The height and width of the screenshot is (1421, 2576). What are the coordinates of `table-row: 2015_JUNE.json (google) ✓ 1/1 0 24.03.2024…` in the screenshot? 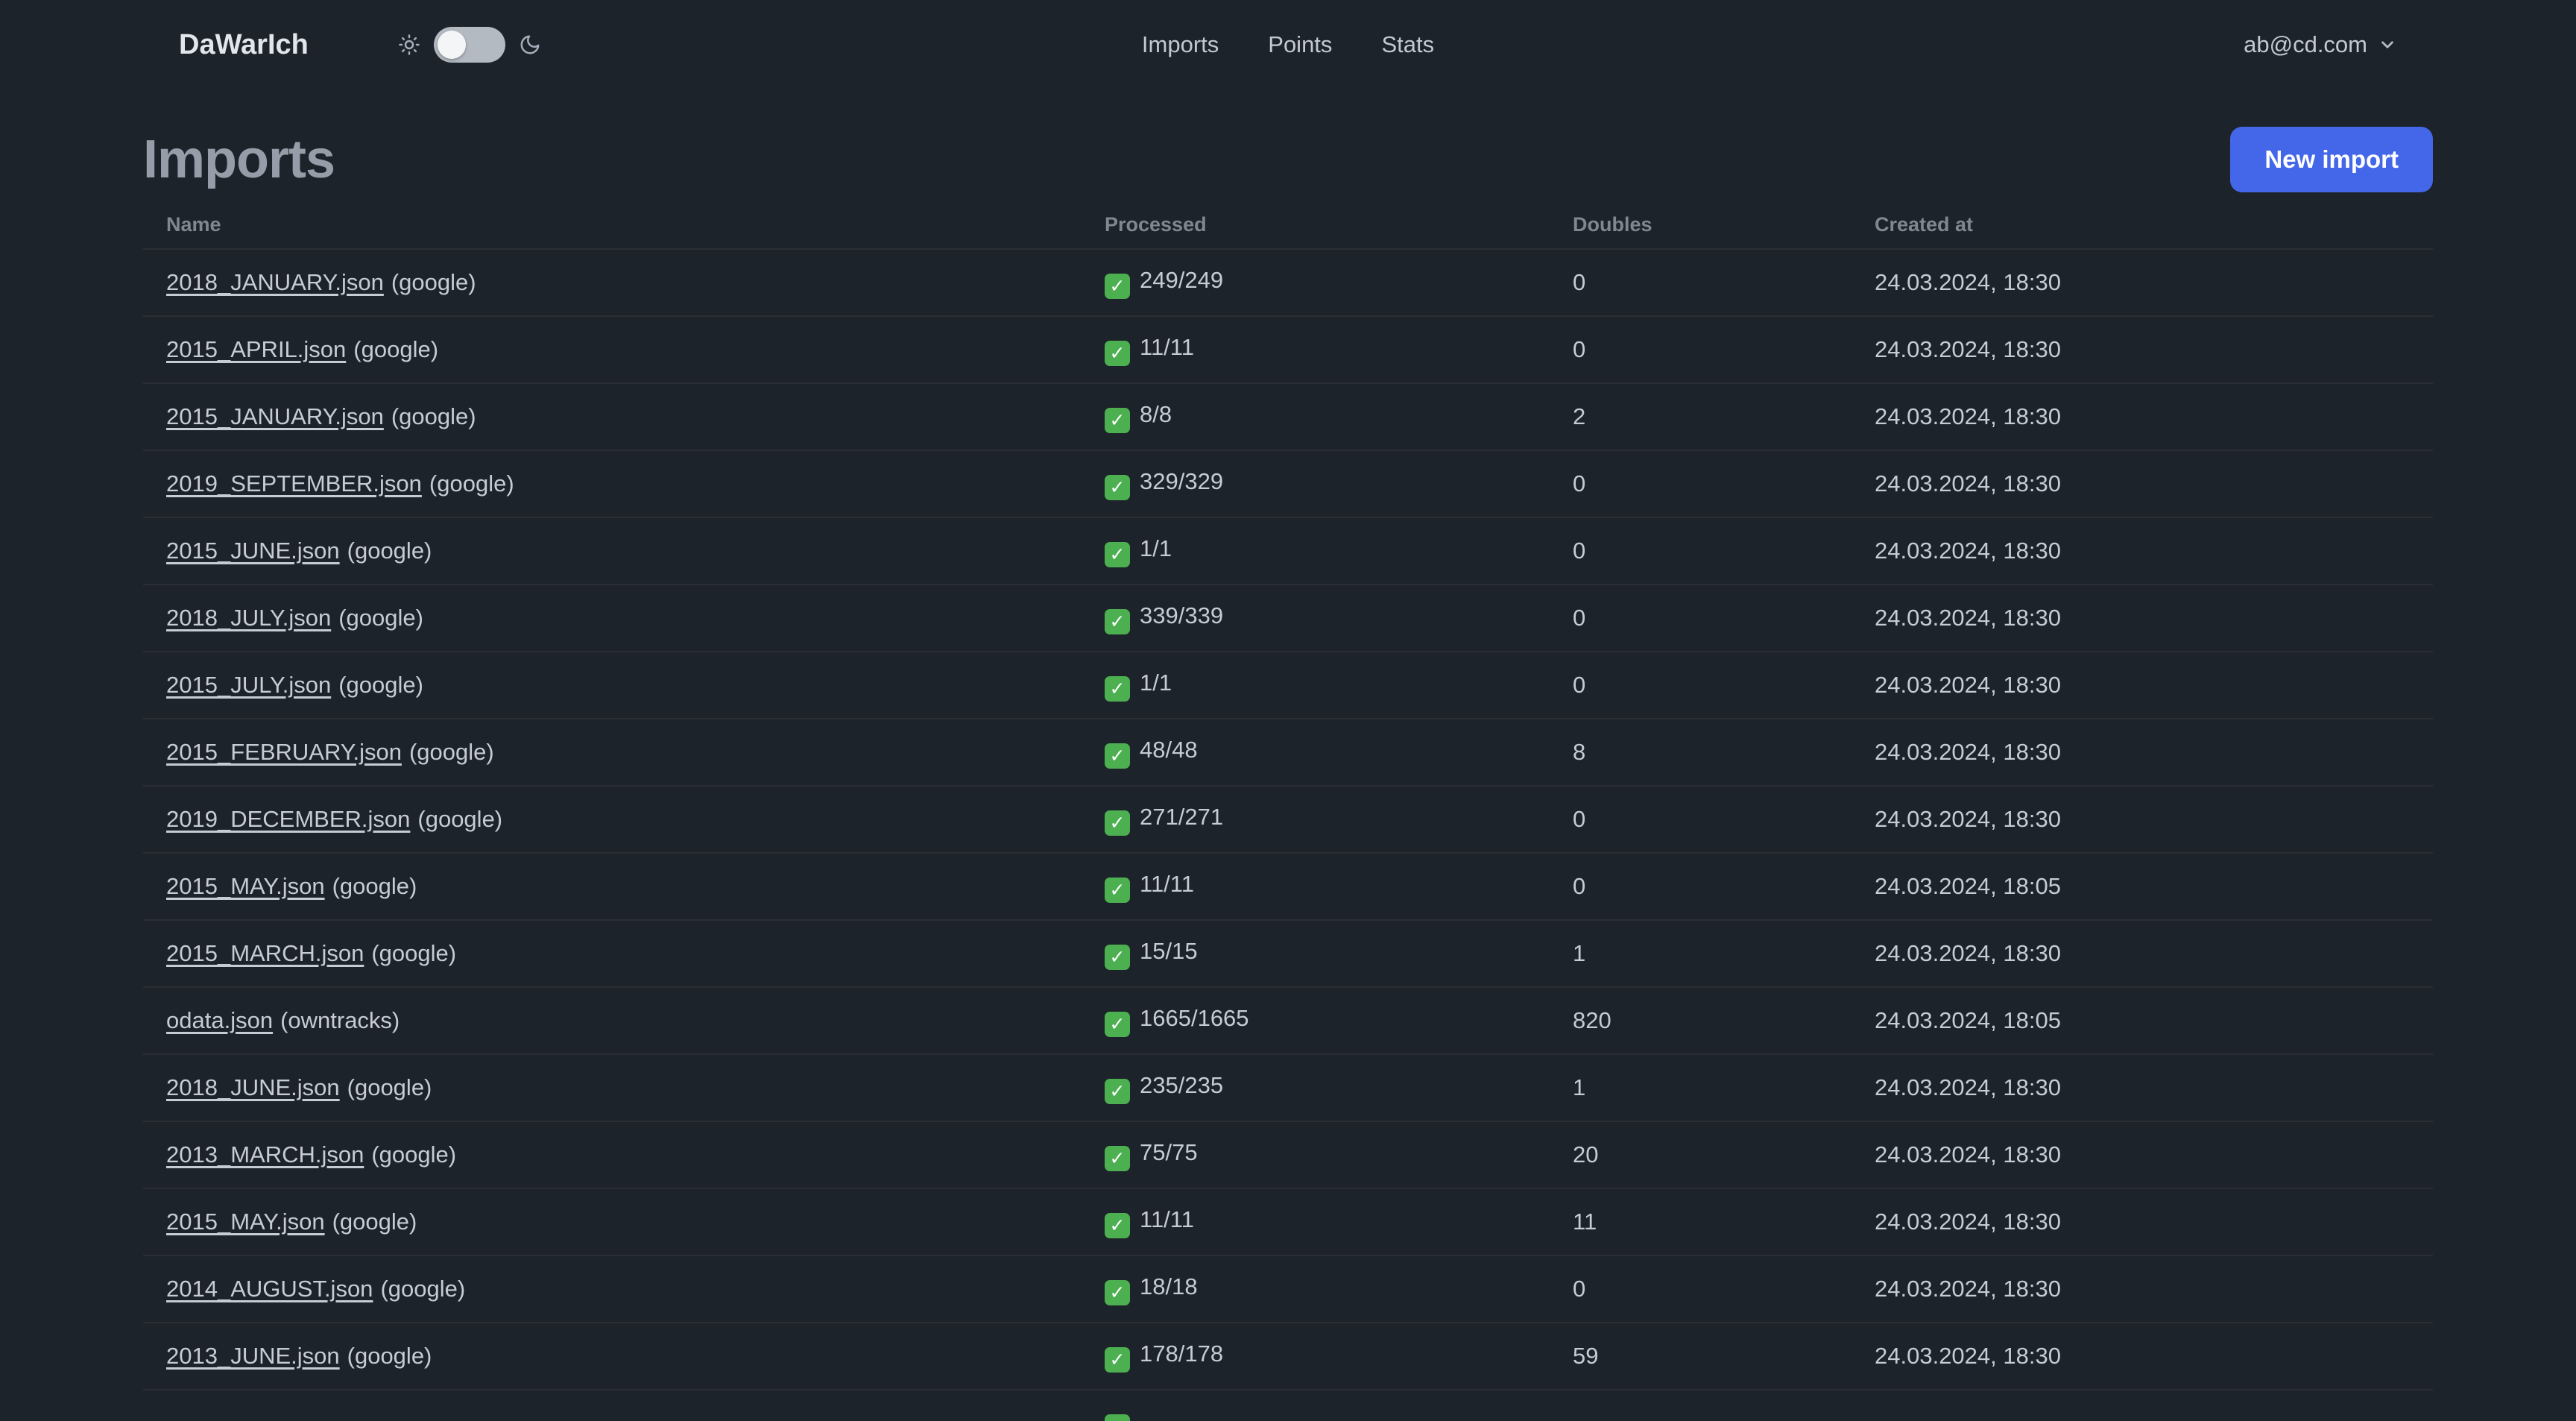 It's located at (1288, 551).